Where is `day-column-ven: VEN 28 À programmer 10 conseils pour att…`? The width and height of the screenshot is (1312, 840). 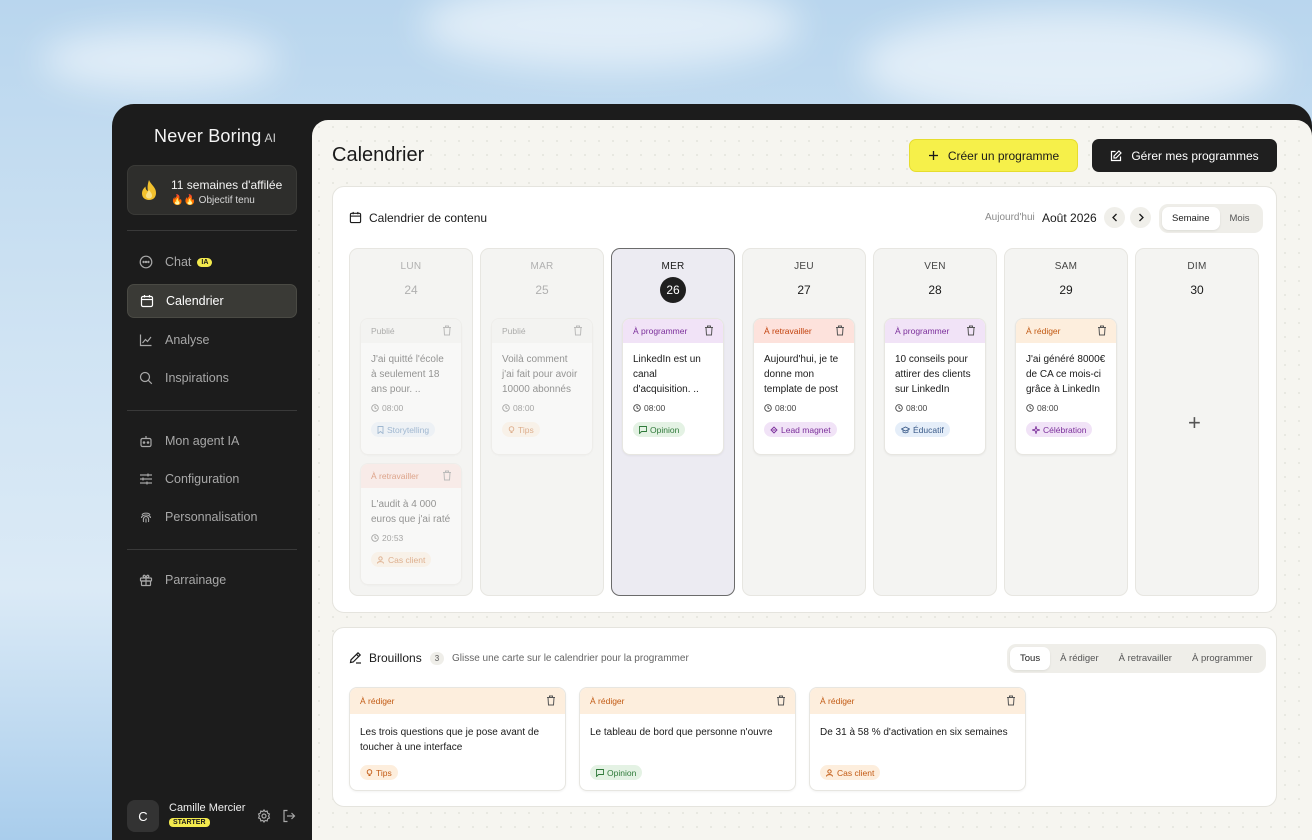
day-column-ven: VEN 28 À programmer 10 conseils pour att… is located at coordinates (935, 422).